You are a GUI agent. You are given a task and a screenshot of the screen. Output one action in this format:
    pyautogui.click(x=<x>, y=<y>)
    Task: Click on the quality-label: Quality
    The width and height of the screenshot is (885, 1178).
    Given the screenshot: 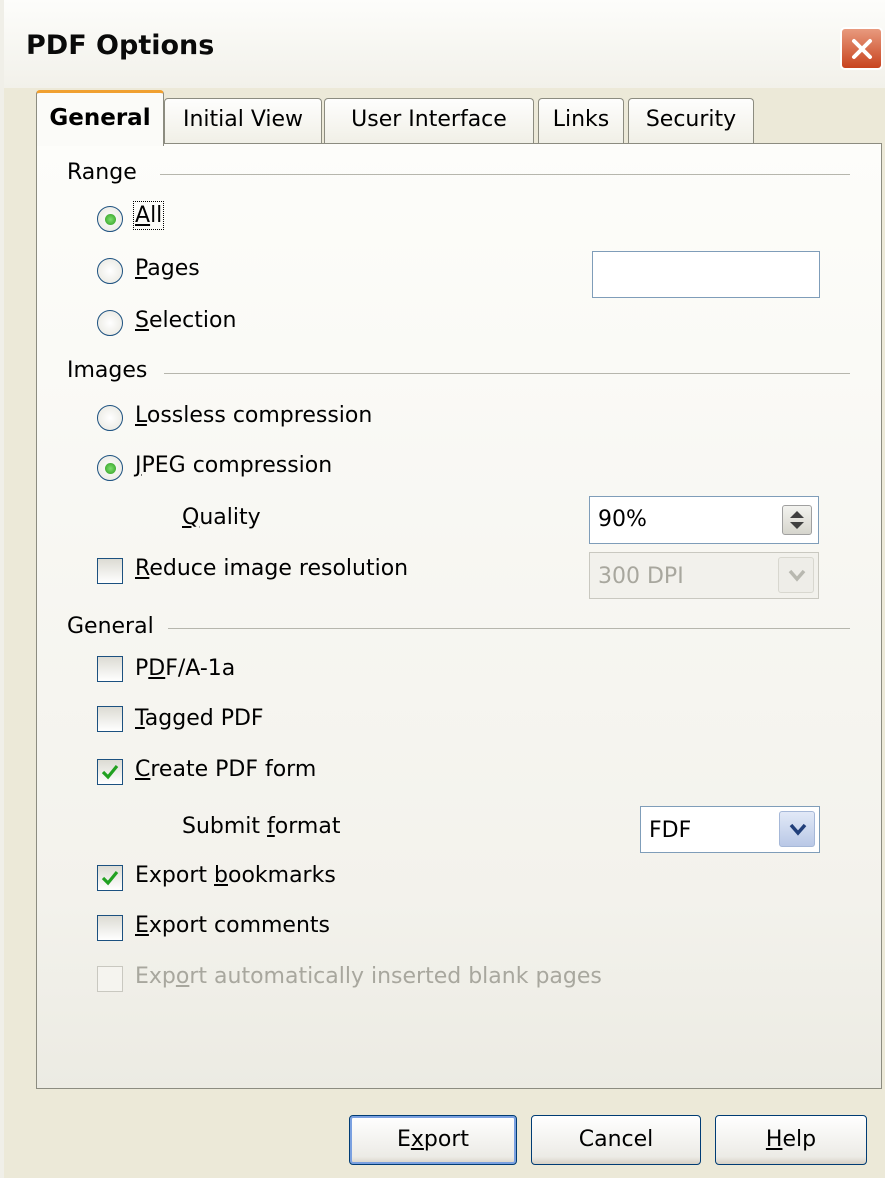 What is the action you would take?
    pyautogui.click(x=221, y=517)
    